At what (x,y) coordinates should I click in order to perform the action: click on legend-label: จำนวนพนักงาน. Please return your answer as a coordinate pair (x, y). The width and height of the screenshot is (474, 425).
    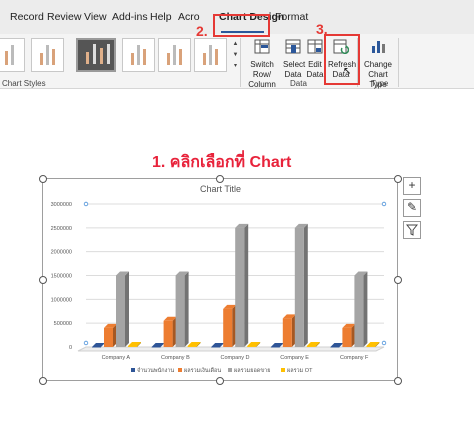
    Looking at the image, I should click on (155, 370).